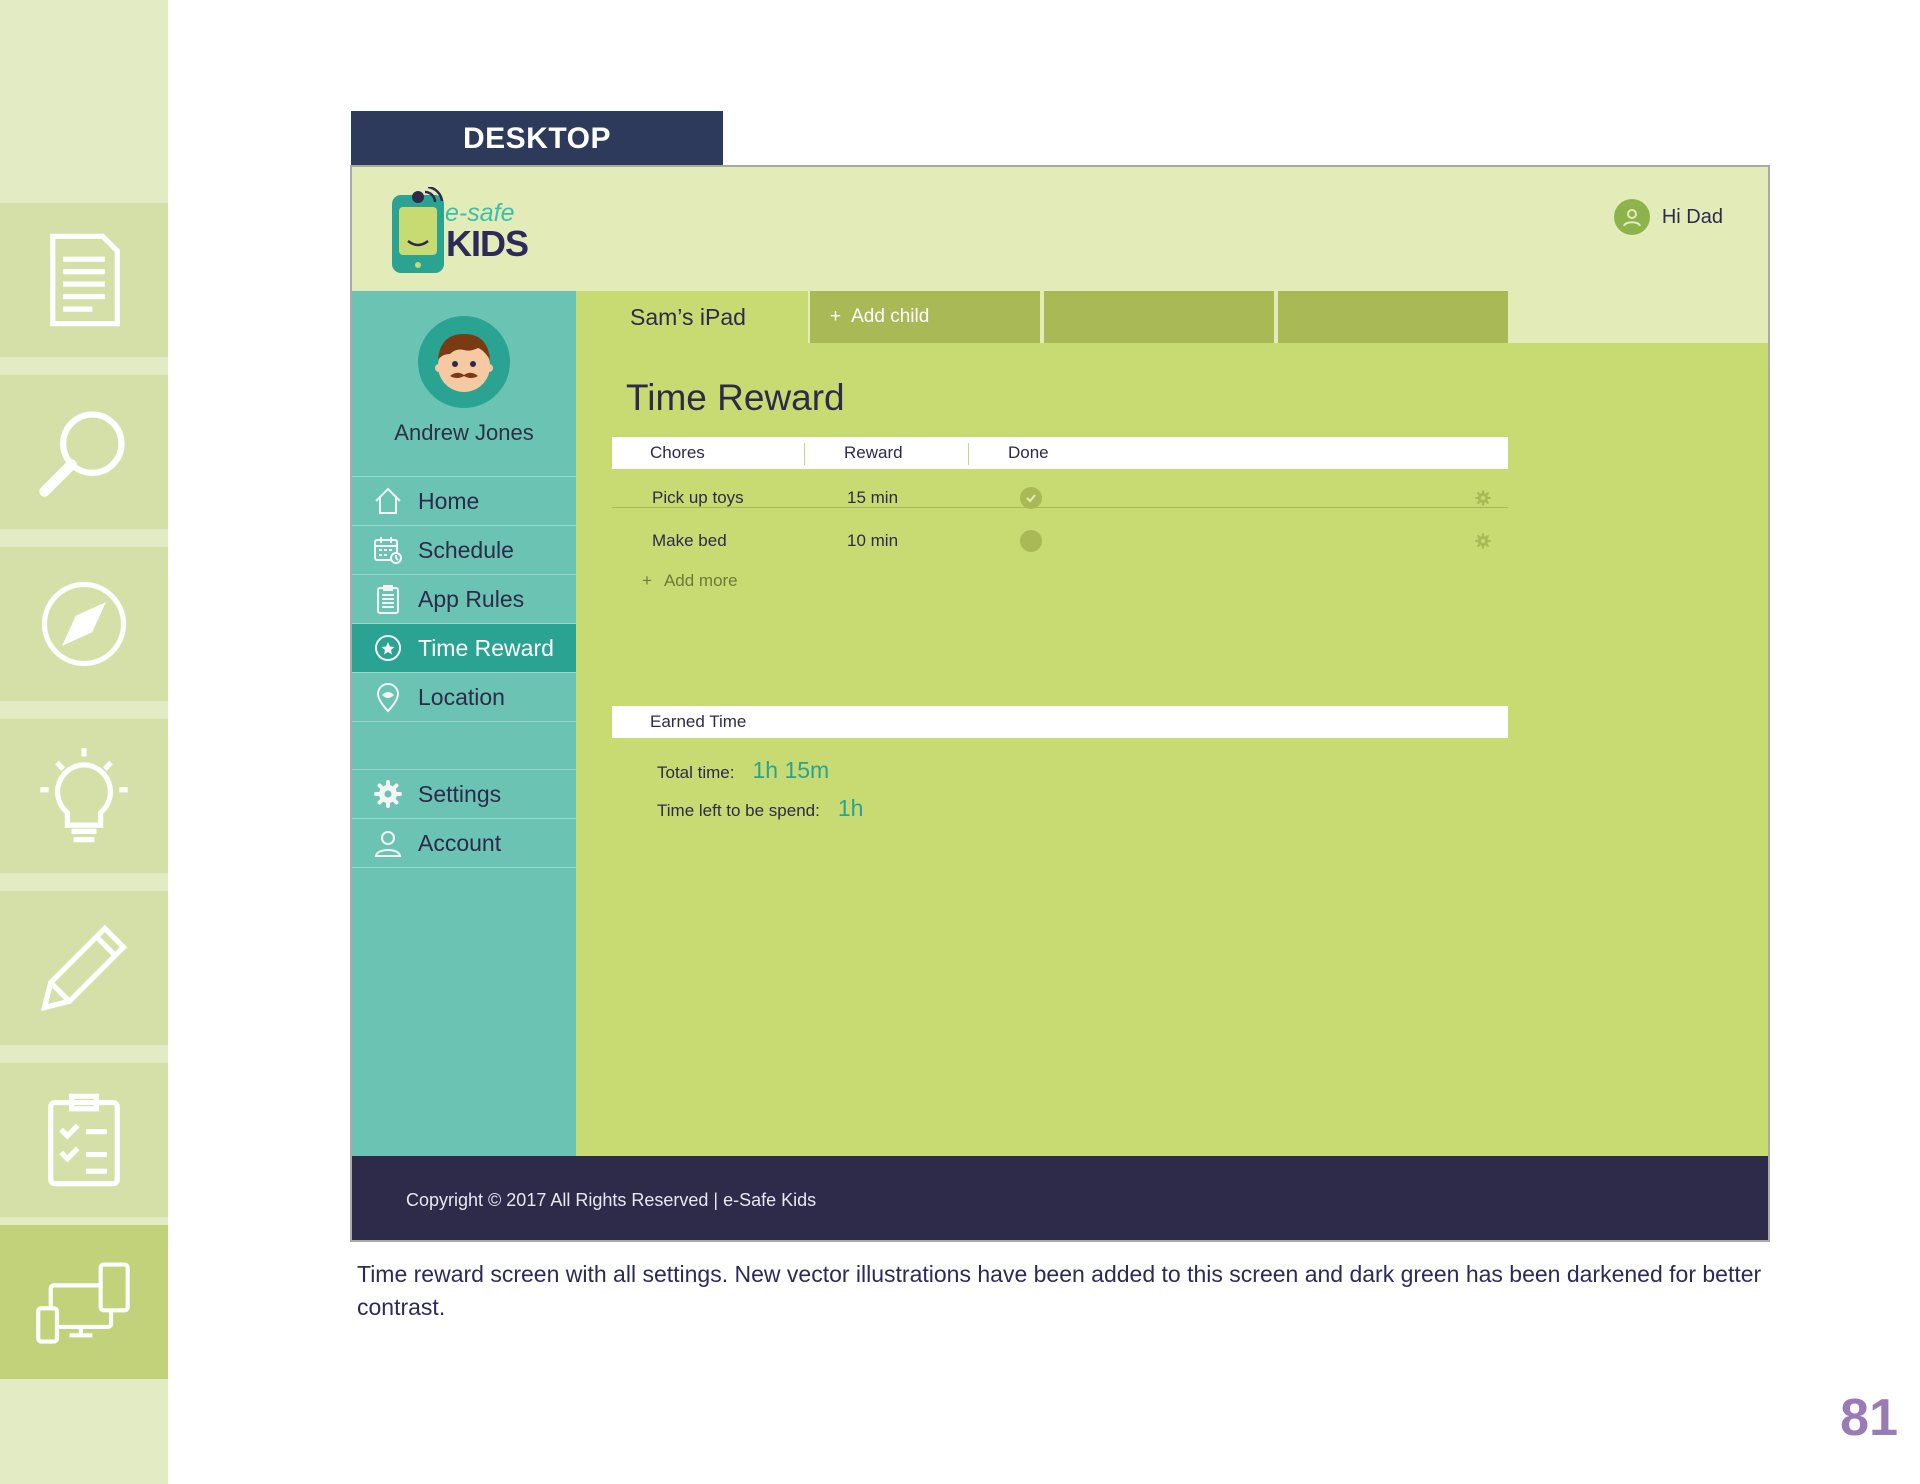 This screenshot has height=1484, width=1920. I want to click on home-icon, so click(388, 500).